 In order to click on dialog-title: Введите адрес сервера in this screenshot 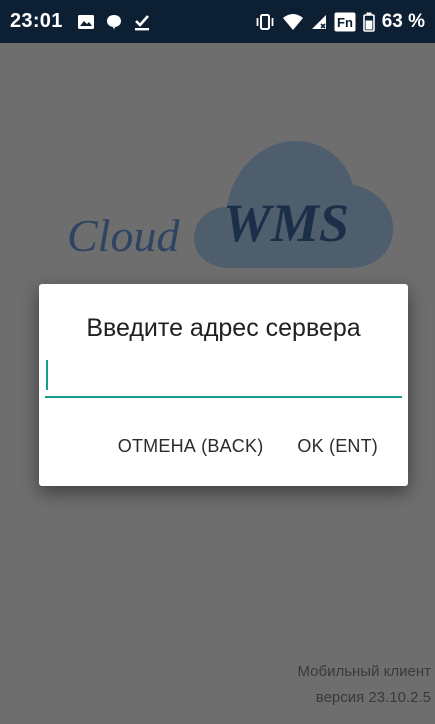, I will do `click(223, 328)`.